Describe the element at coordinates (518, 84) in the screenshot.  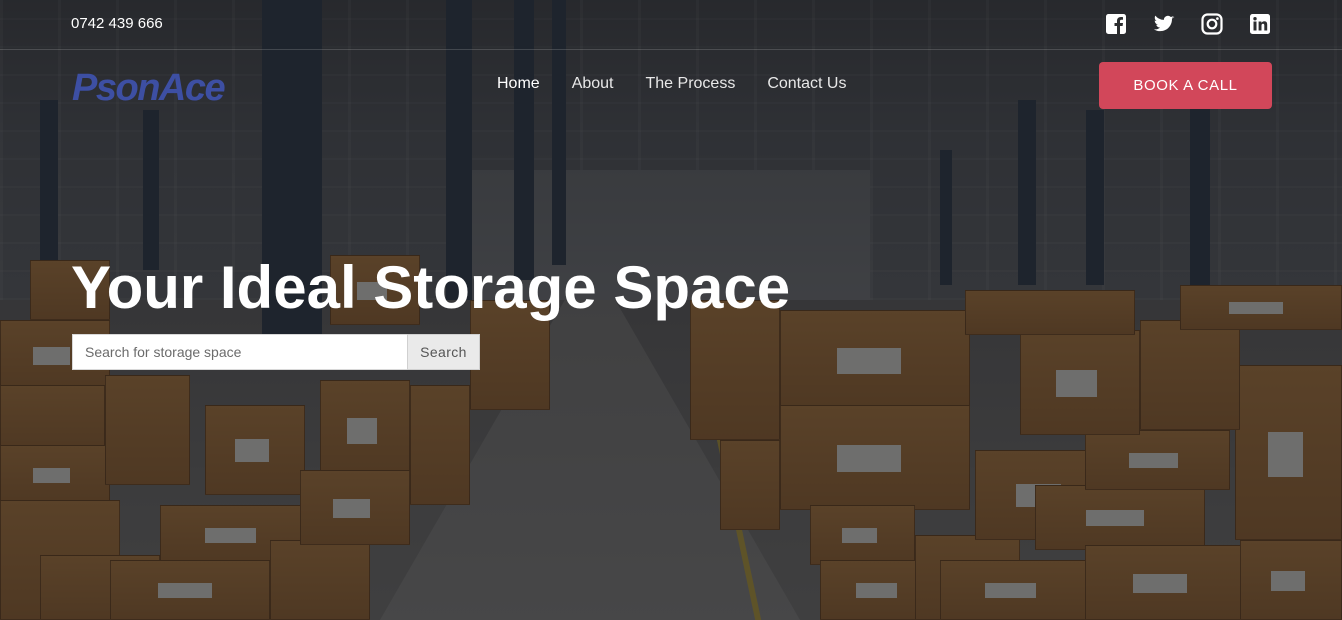
I see `nav-link-home: Home` at that location.